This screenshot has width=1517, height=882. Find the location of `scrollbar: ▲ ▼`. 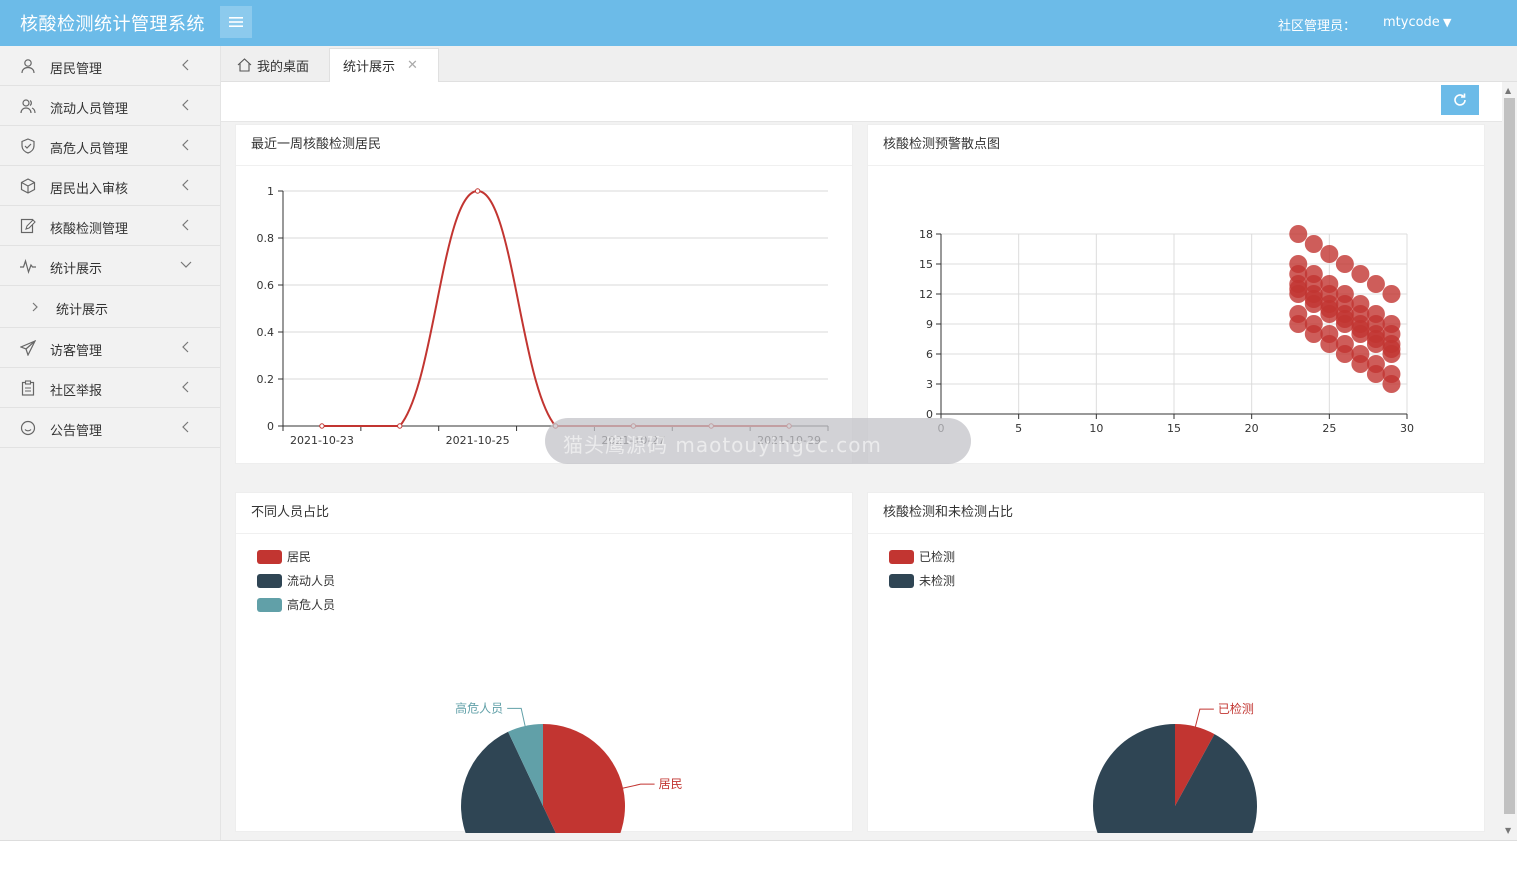

scrollbar: ▲ ▼ is located at coordinates (1509, 461).